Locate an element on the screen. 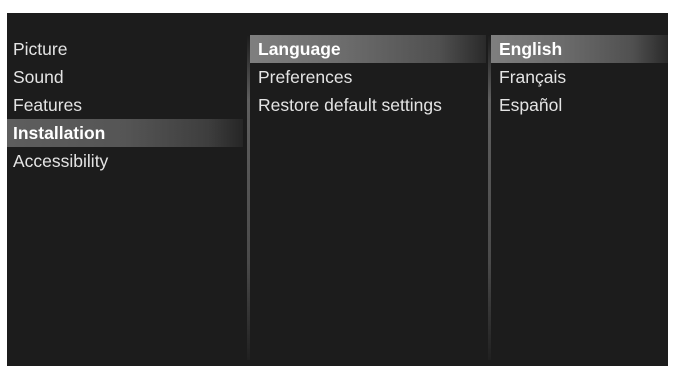 The image size is (673, 371). menu-item-features: Features is located at coordinates (125, 105).